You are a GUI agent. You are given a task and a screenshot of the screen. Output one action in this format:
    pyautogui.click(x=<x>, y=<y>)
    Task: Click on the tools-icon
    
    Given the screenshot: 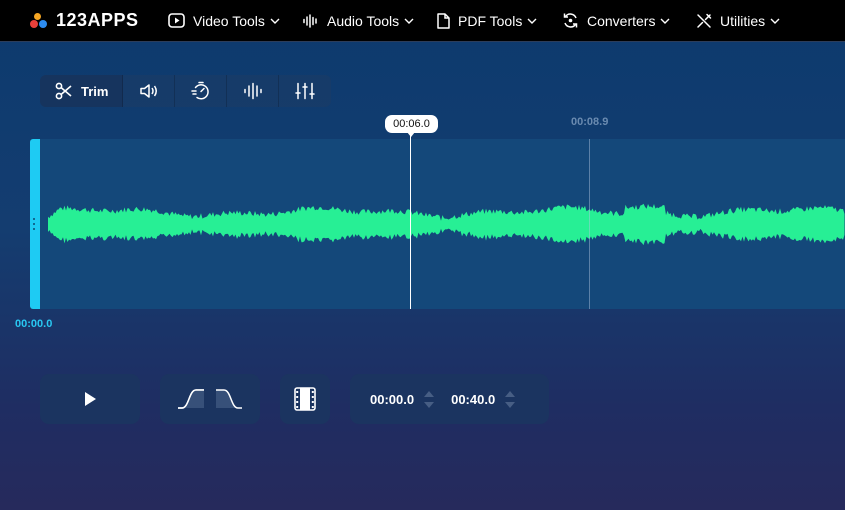 What is the action you would take?
    pyautogui.click(x=704, y=20)
    